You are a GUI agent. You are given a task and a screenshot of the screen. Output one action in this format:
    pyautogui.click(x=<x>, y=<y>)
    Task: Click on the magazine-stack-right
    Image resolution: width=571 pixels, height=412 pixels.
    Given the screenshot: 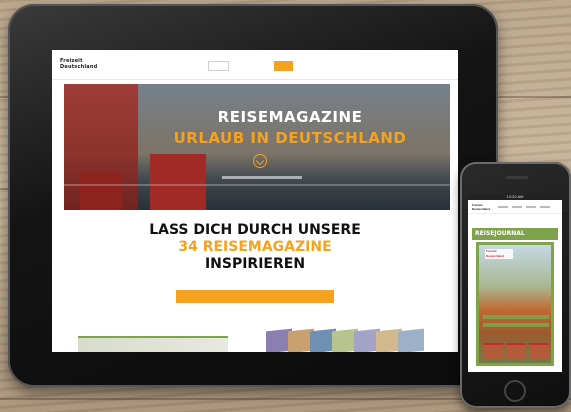 What is the action you would take?
    pyautogui.click(x=351, y=340)
    